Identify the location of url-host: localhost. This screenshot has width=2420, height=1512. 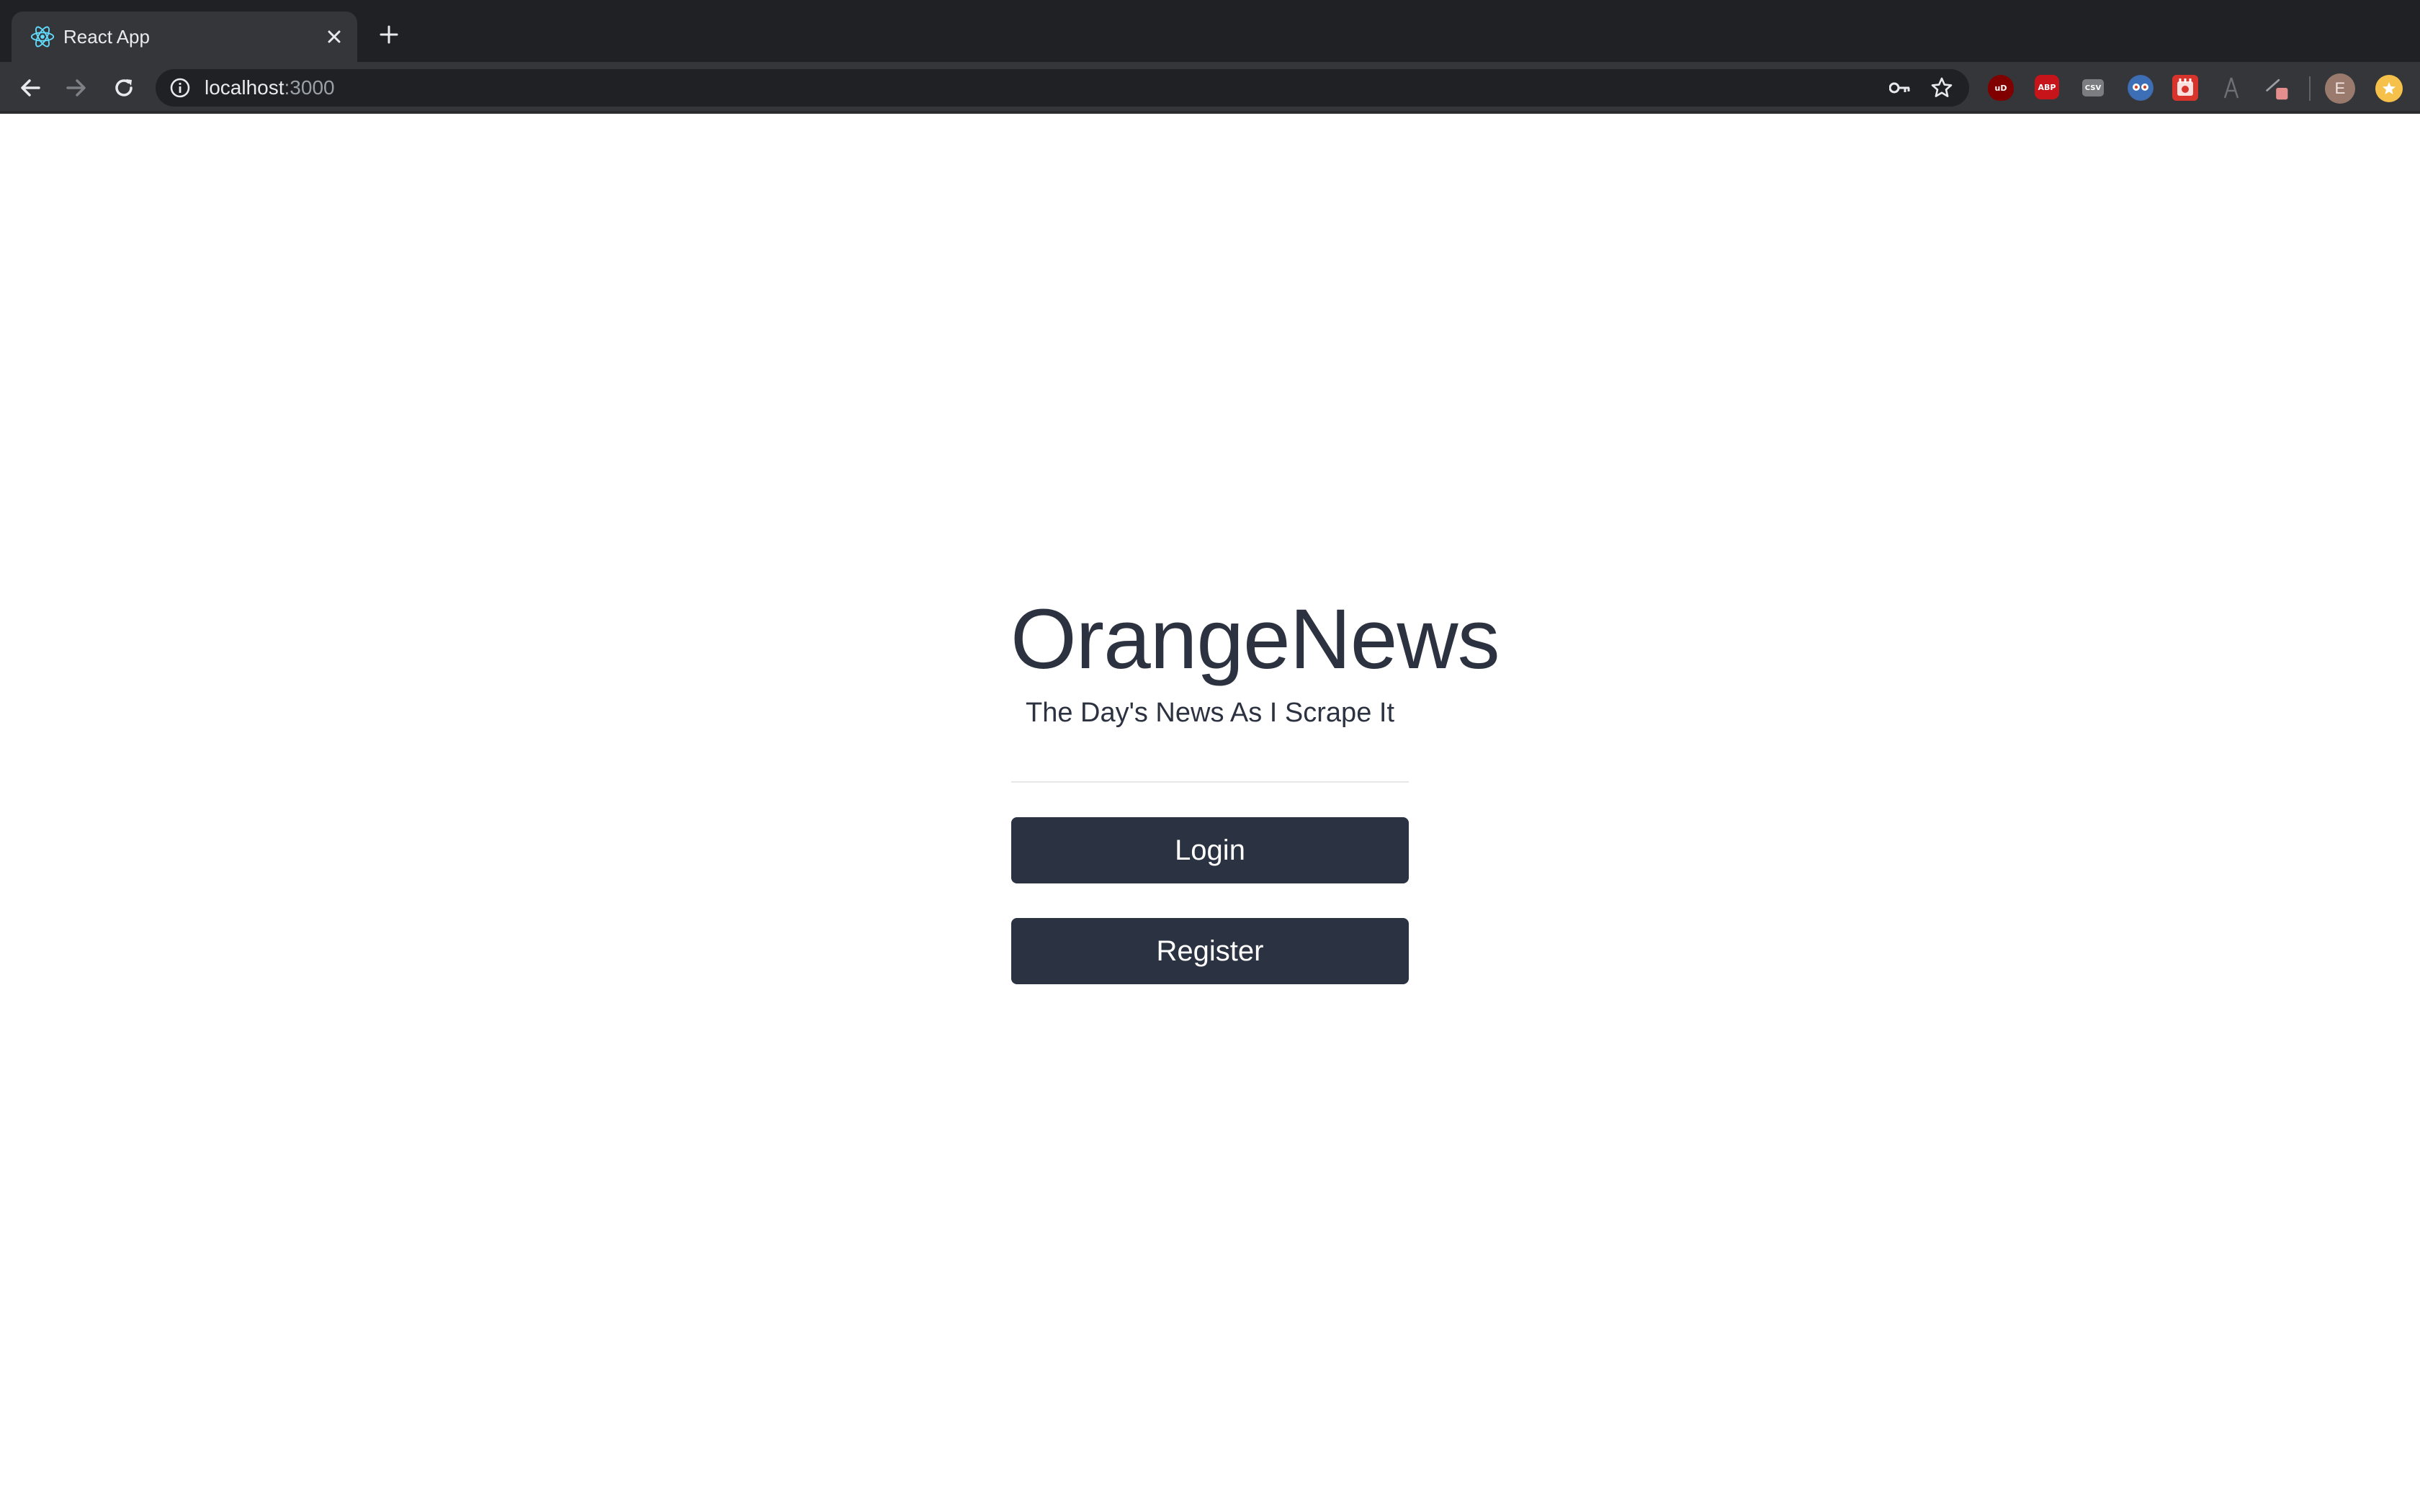
(244, 87).